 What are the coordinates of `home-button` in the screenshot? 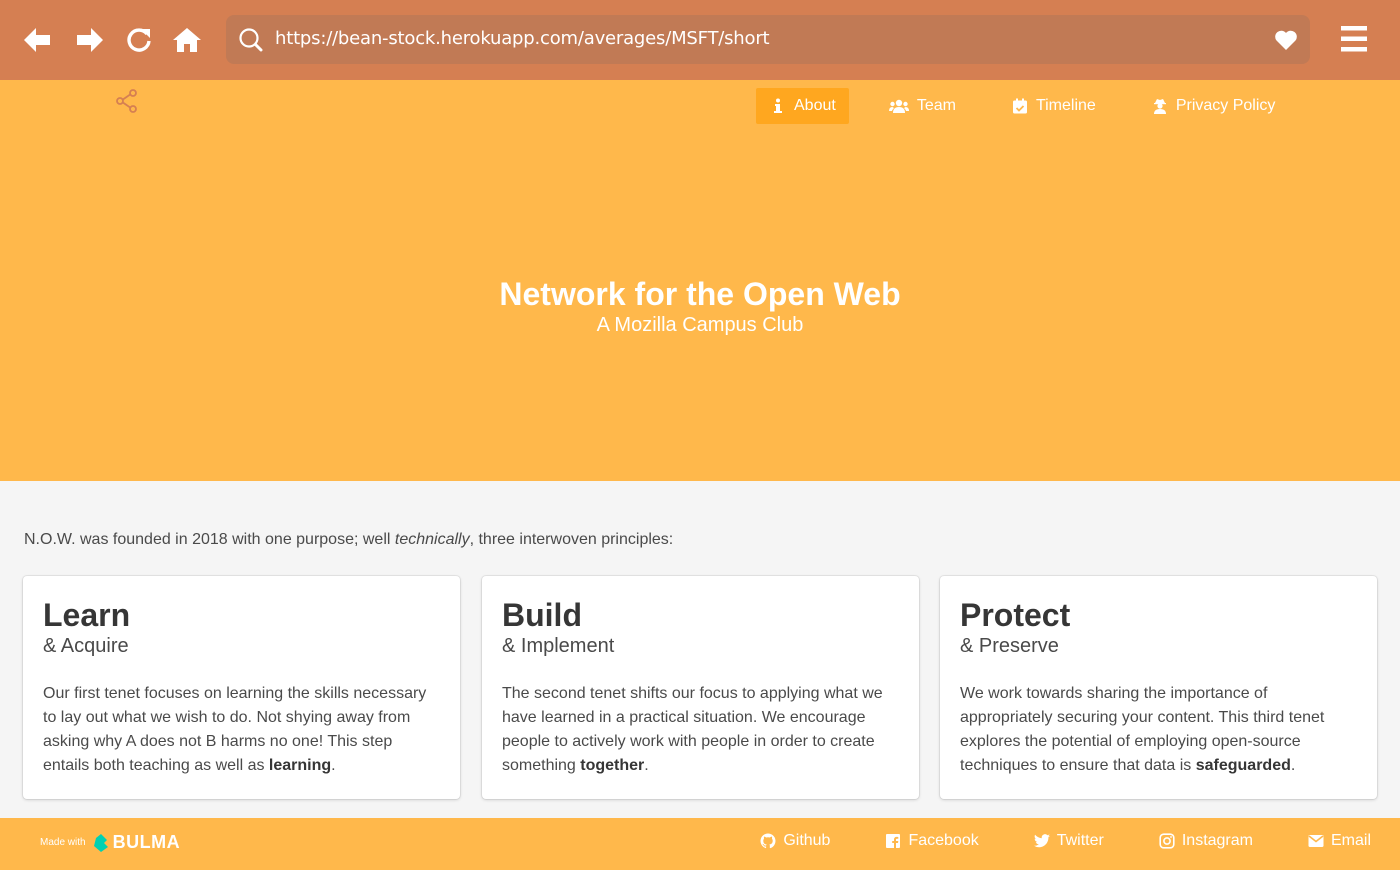 It's located at (187, 40).